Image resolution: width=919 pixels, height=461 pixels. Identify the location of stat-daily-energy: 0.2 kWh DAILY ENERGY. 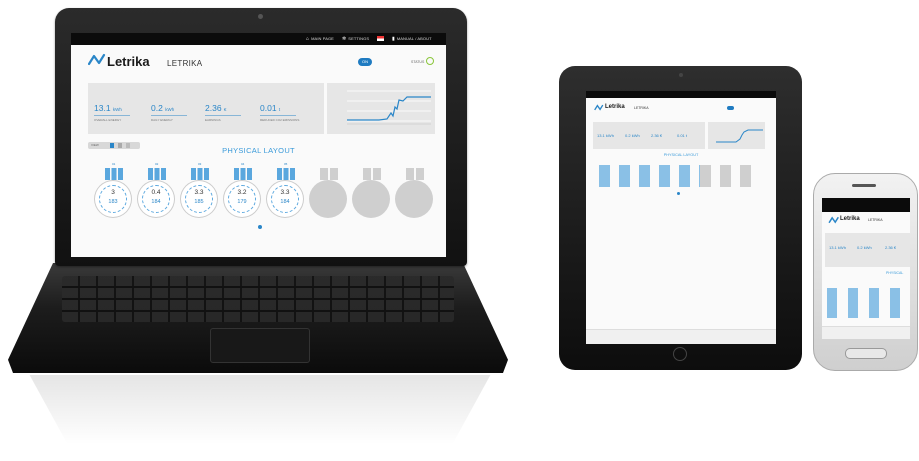
(177, 112).